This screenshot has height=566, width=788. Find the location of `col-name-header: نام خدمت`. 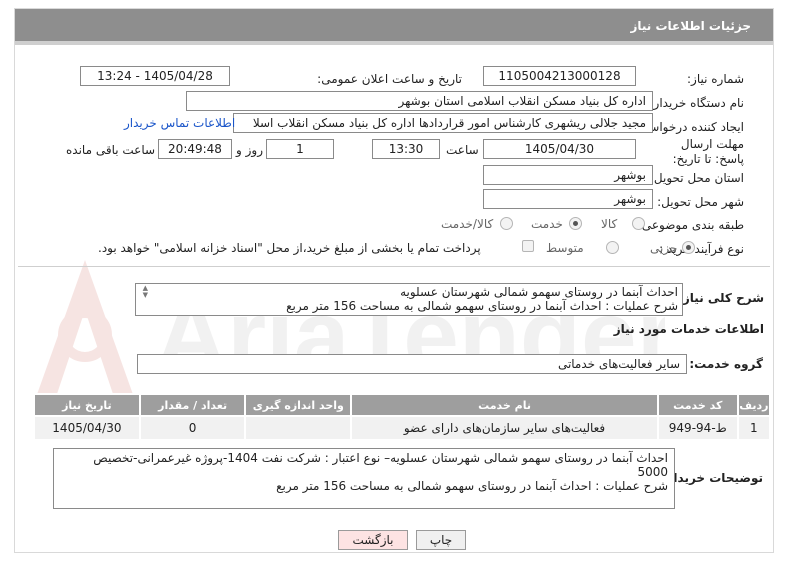

col-name-header: نام خدمت is located at coordinates (504, 405).